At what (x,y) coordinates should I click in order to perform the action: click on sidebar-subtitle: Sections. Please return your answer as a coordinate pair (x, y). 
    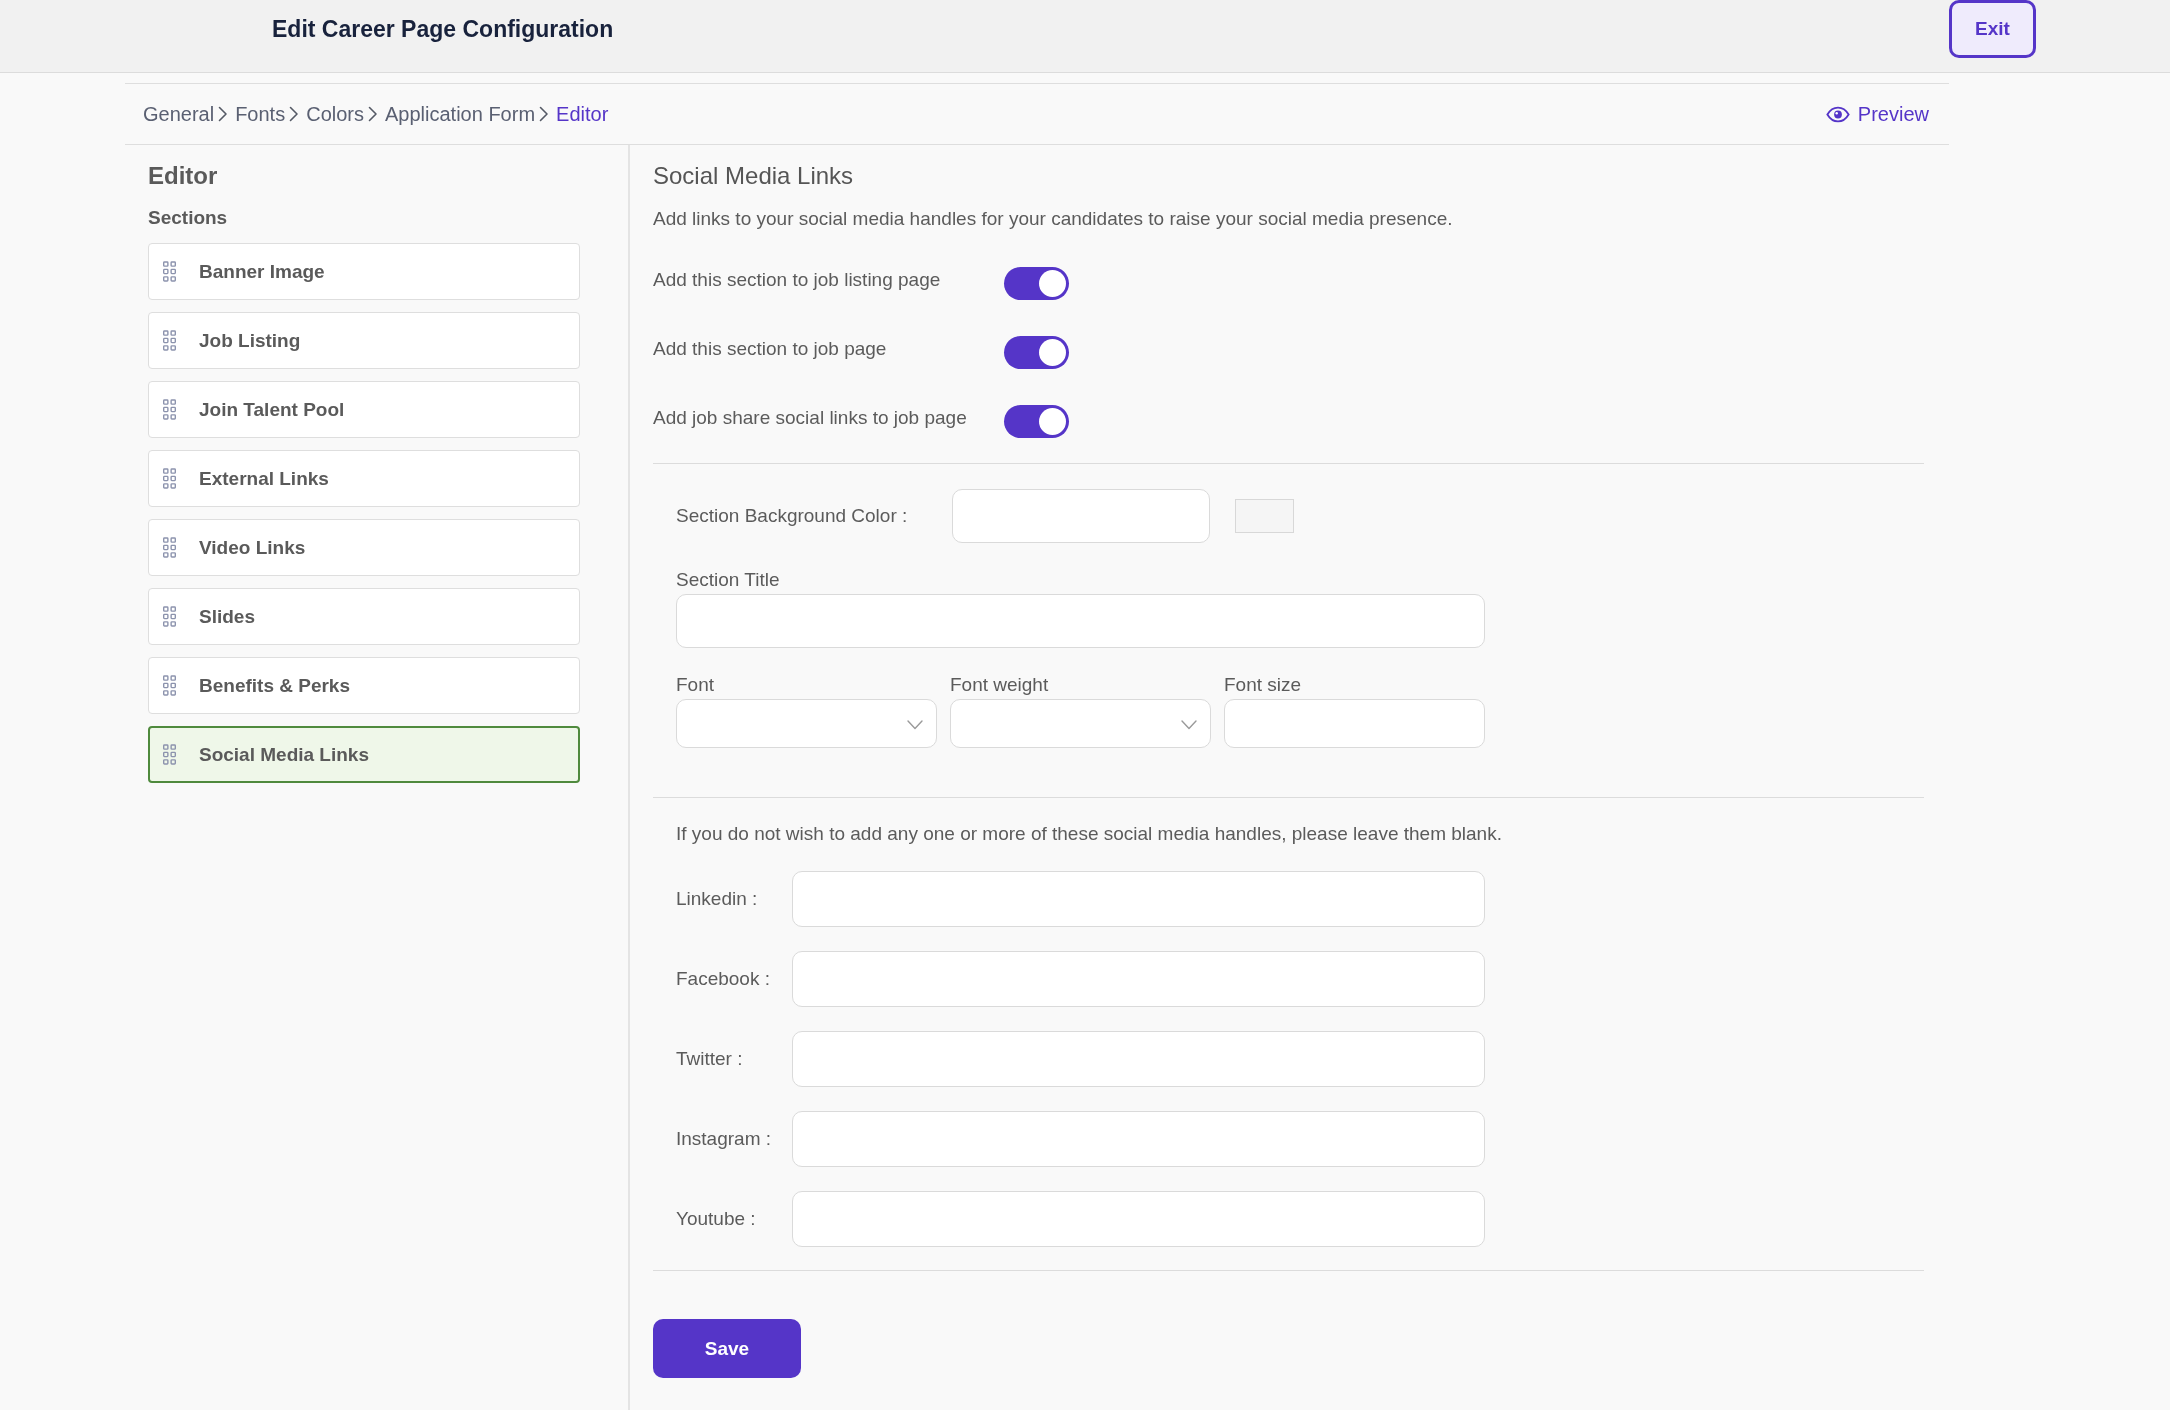
    Looking at the image, I should click on (188, 218).